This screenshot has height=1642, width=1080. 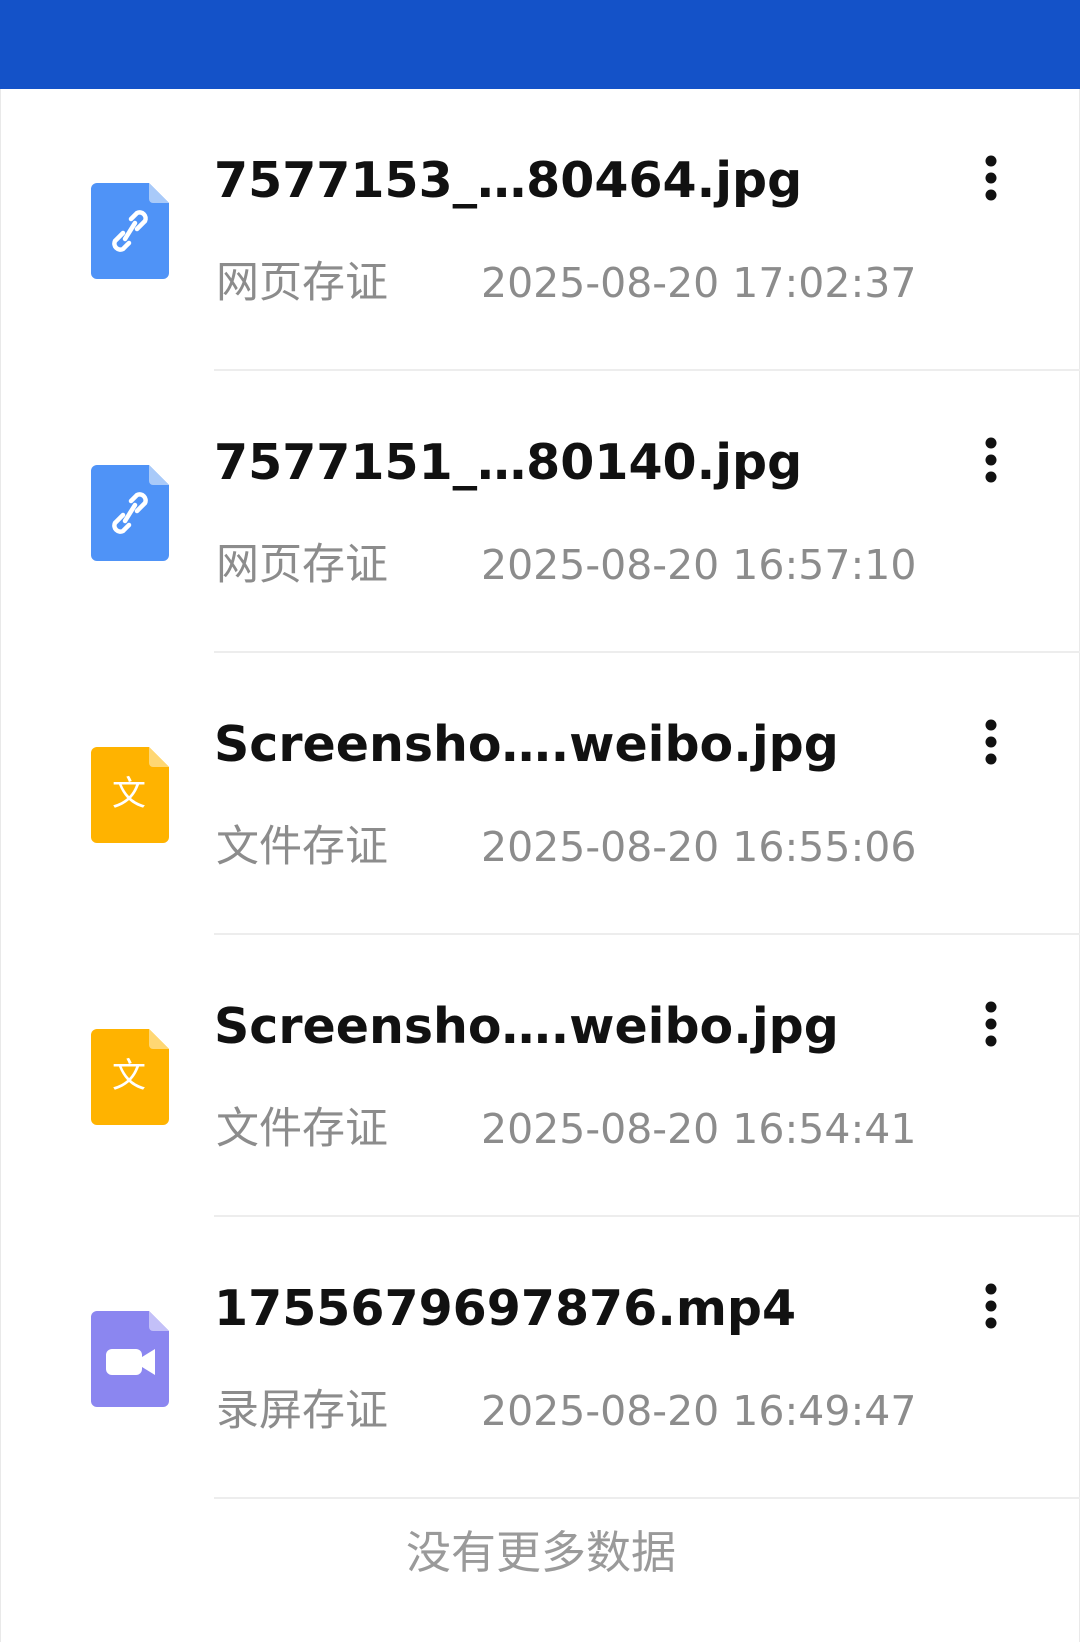 What do you see at coordinates (508, 462) in the screenshot?
I see `file-name: 7577151_…80140.jpg` at bounding box center [508, 462].